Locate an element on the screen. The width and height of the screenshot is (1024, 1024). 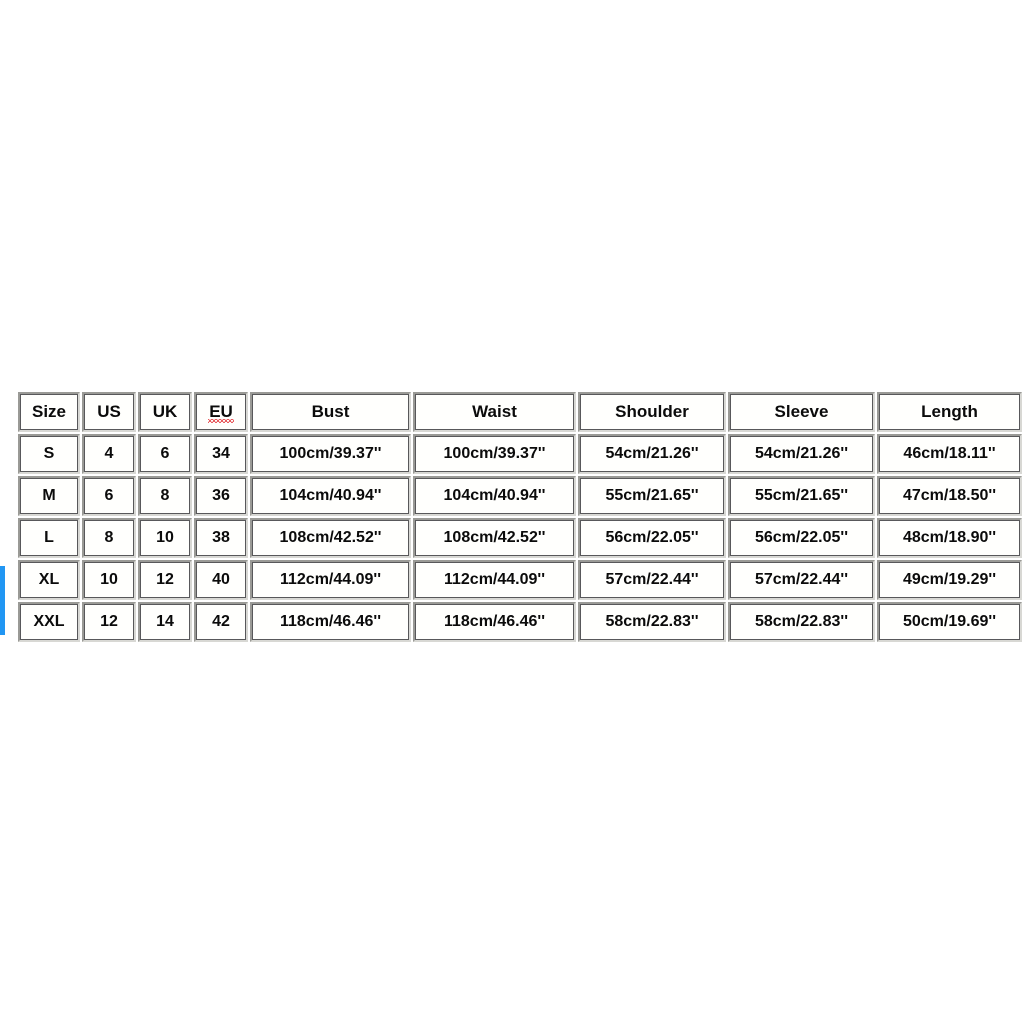
cell-bust: 104cm/40.94'' is located at coordinates (330, 496).